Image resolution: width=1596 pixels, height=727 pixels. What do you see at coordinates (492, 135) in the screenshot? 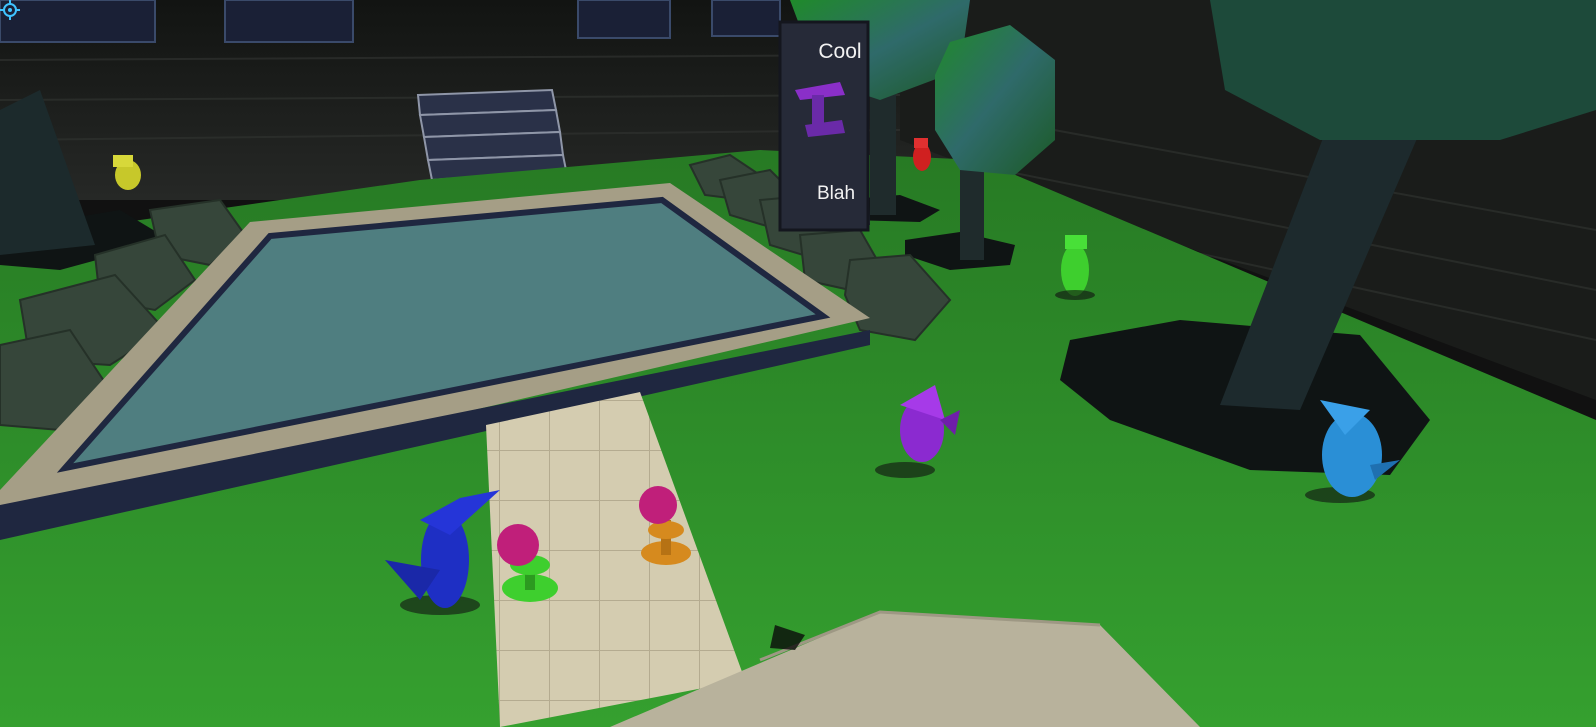
I see `back-stairs` at bounding box center [492, 135].